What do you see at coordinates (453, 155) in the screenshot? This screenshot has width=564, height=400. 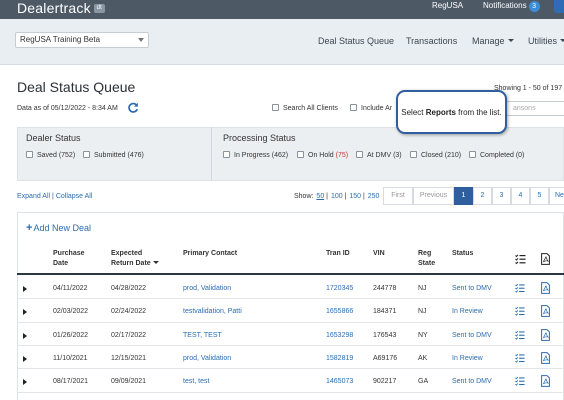 I see `filter-count: (210)` at bounding box center [453, 155].